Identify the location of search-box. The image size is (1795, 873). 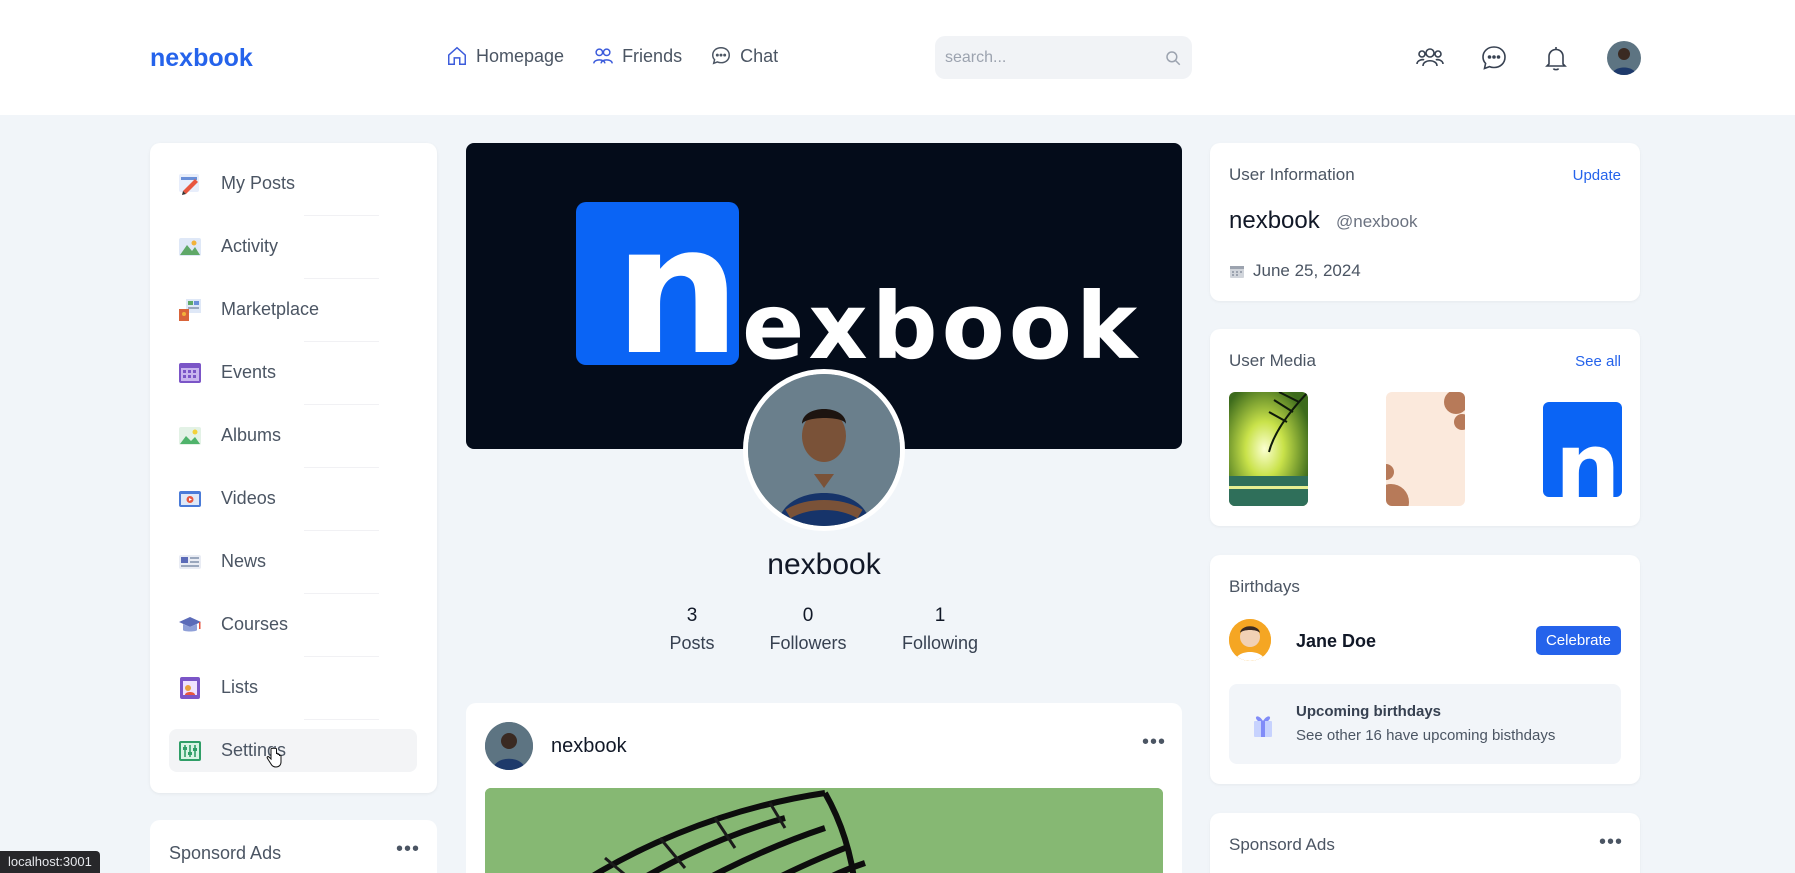
(1063, 57).